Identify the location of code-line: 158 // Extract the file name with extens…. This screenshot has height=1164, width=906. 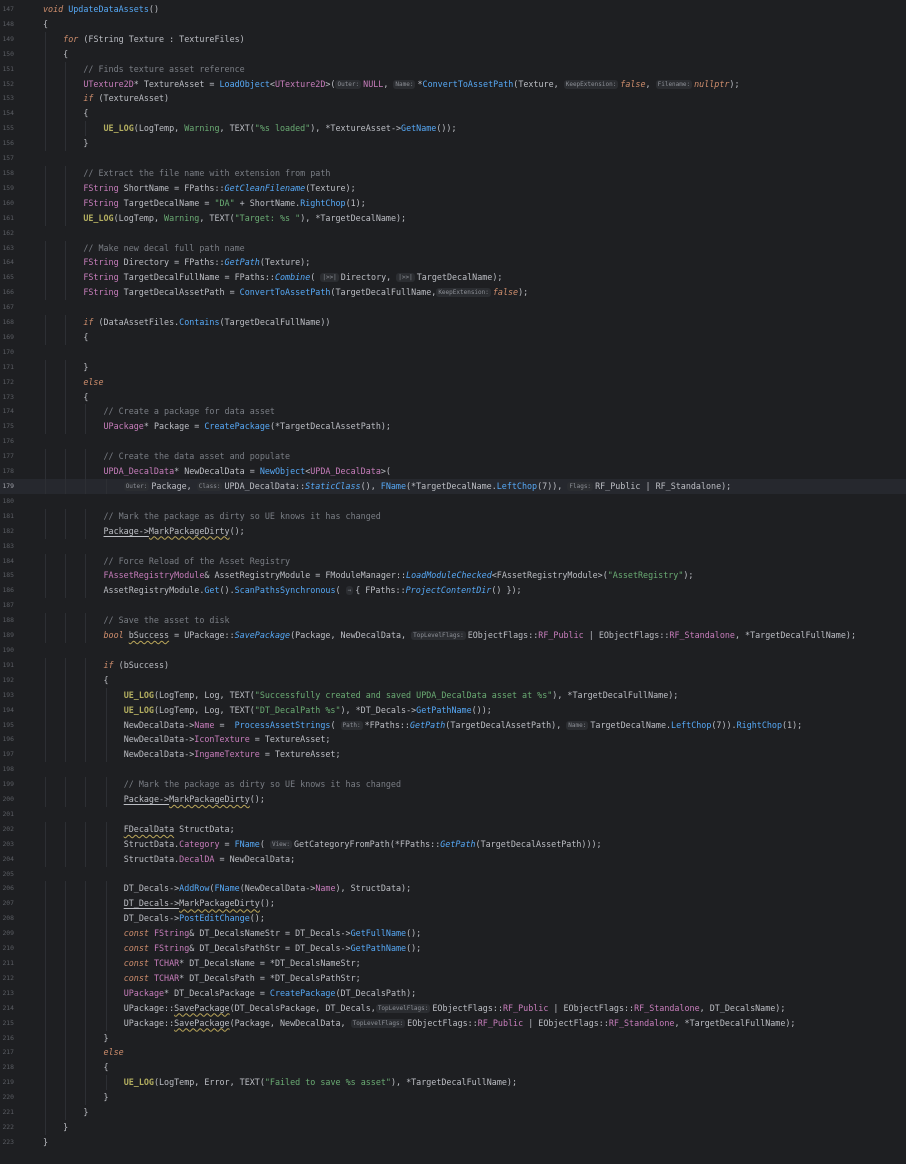
(453, 173).